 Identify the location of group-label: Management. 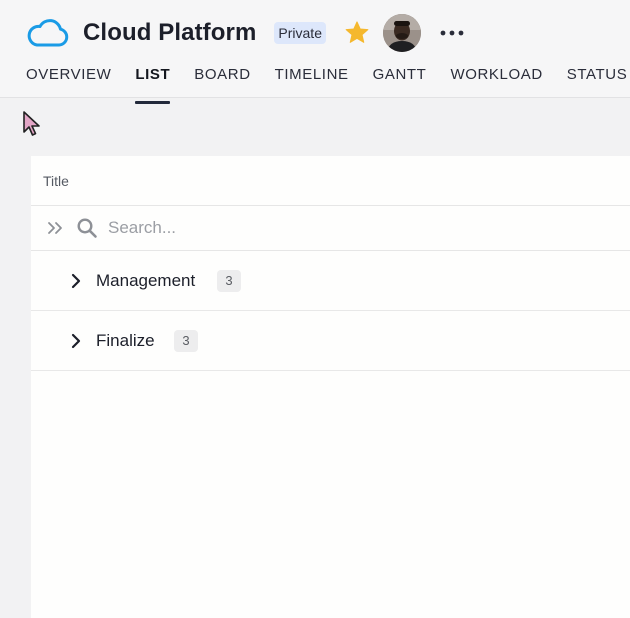
(146, 280).